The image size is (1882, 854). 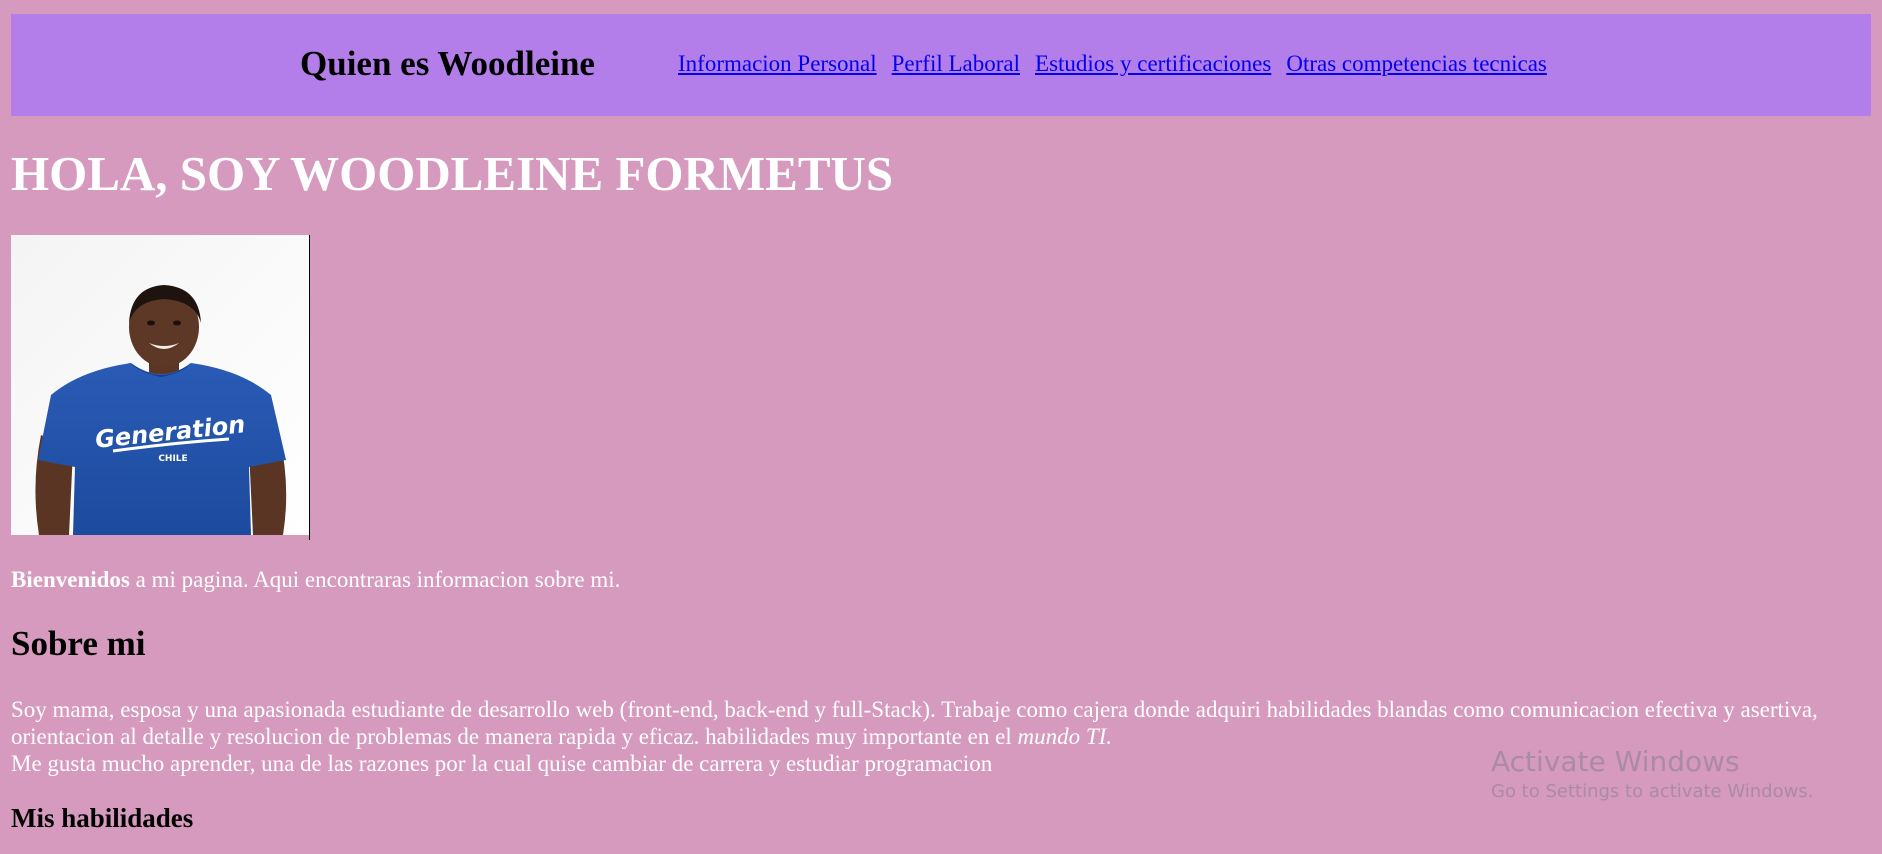 What do you see at coordinates (1615, 761) in the screenshot?
I see `watermark-title: Activate Windows` at bounding box center [1615, 761].